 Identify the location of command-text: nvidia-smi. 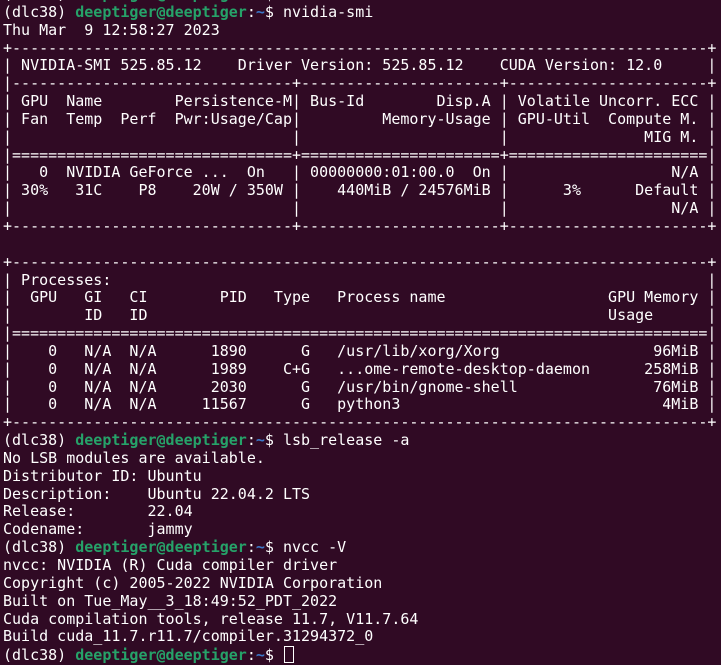
(328, 11).